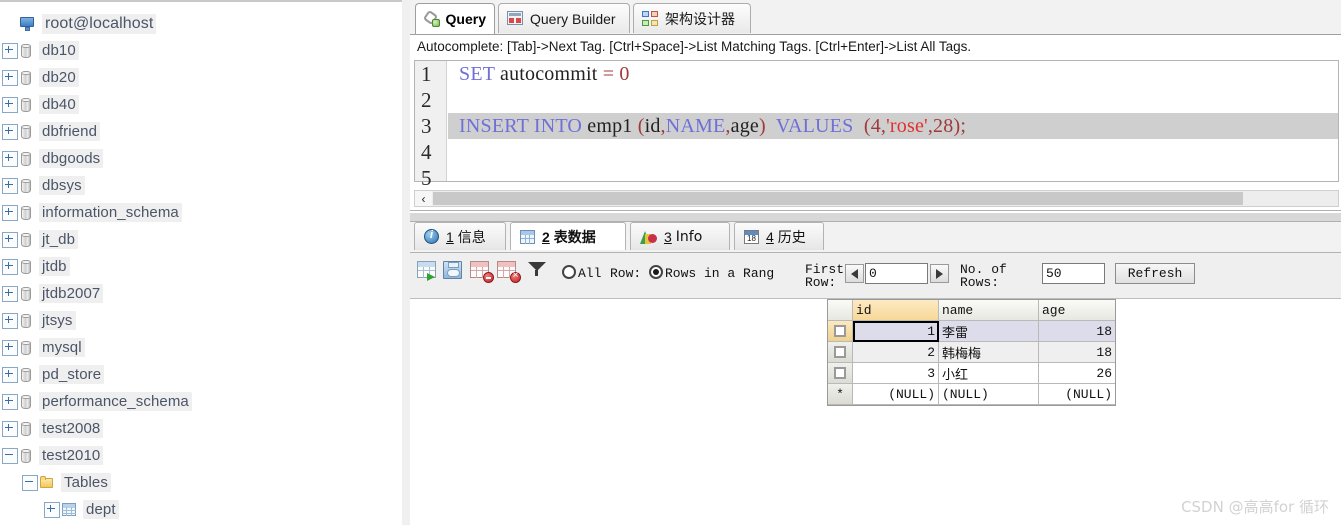  What do you see at coordinates (840, 394) in the screenshot?
I see `new-row-marker: *` at bounding box center [840, 394].